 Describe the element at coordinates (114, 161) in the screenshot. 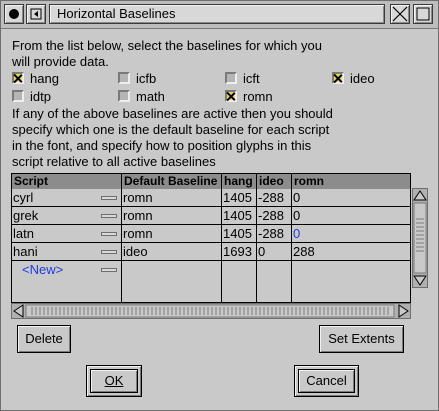

I see `instruction-line: script relative to all active baselines` at that location.